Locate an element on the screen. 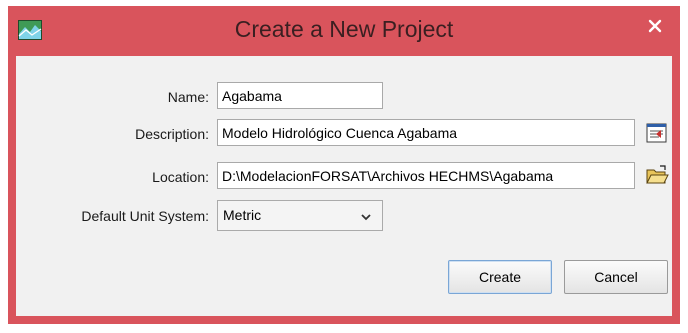  title-bar: Create a New Project is located at coordinates (344, 31).